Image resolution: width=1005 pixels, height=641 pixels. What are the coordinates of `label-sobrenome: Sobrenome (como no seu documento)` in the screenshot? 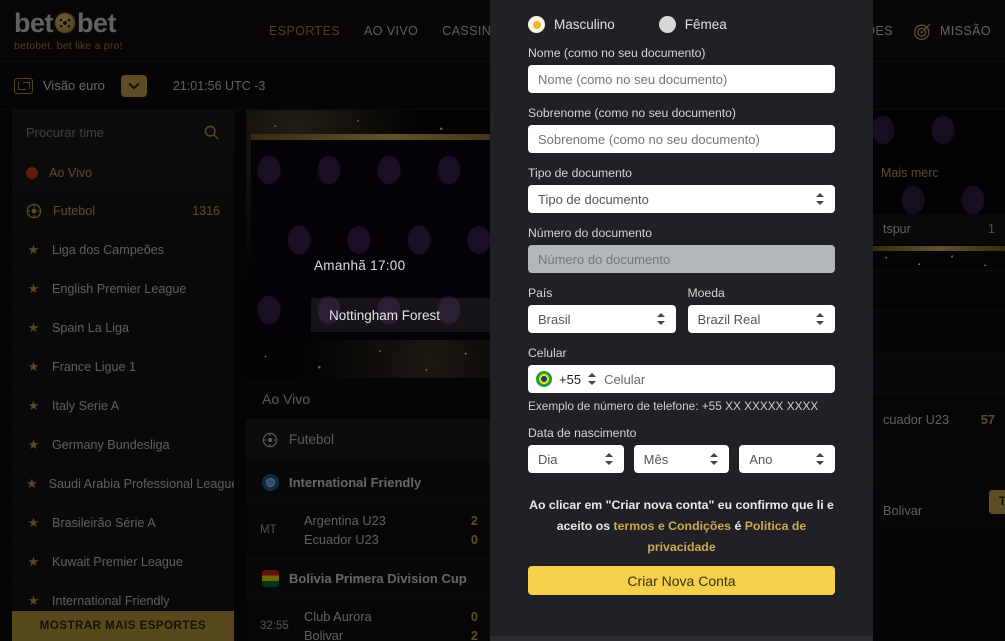 It's located at (632, 113).